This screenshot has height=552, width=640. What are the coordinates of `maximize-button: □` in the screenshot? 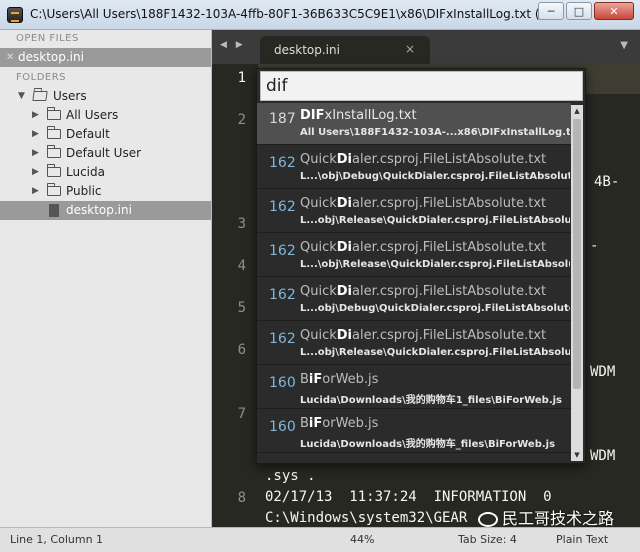 It's located at (579, 11).